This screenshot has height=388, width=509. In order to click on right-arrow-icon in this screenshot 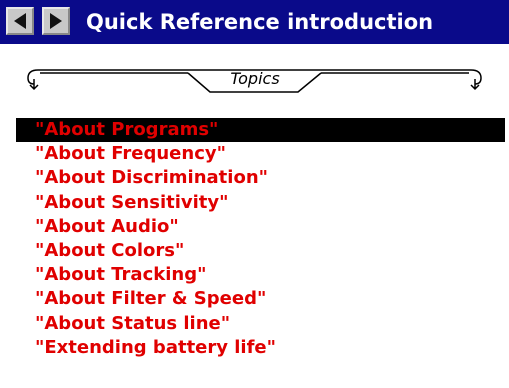, I will do `click(56, 21)`.